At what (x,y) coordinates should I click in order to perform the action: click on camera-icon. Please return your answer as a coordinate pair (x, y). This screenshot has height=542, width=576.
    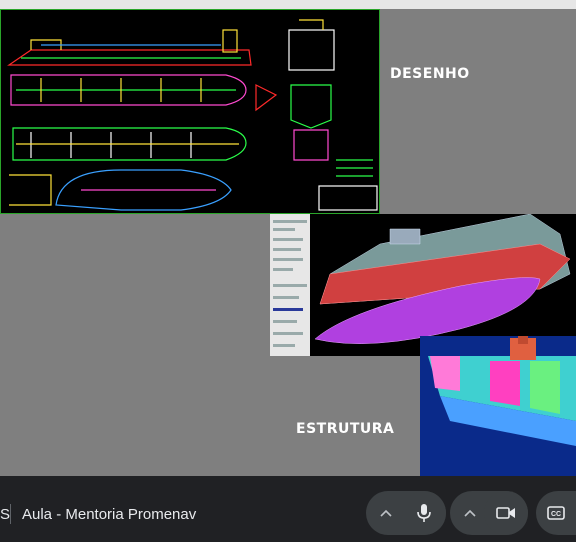
    Looking at the image, I should click on (505, 513).